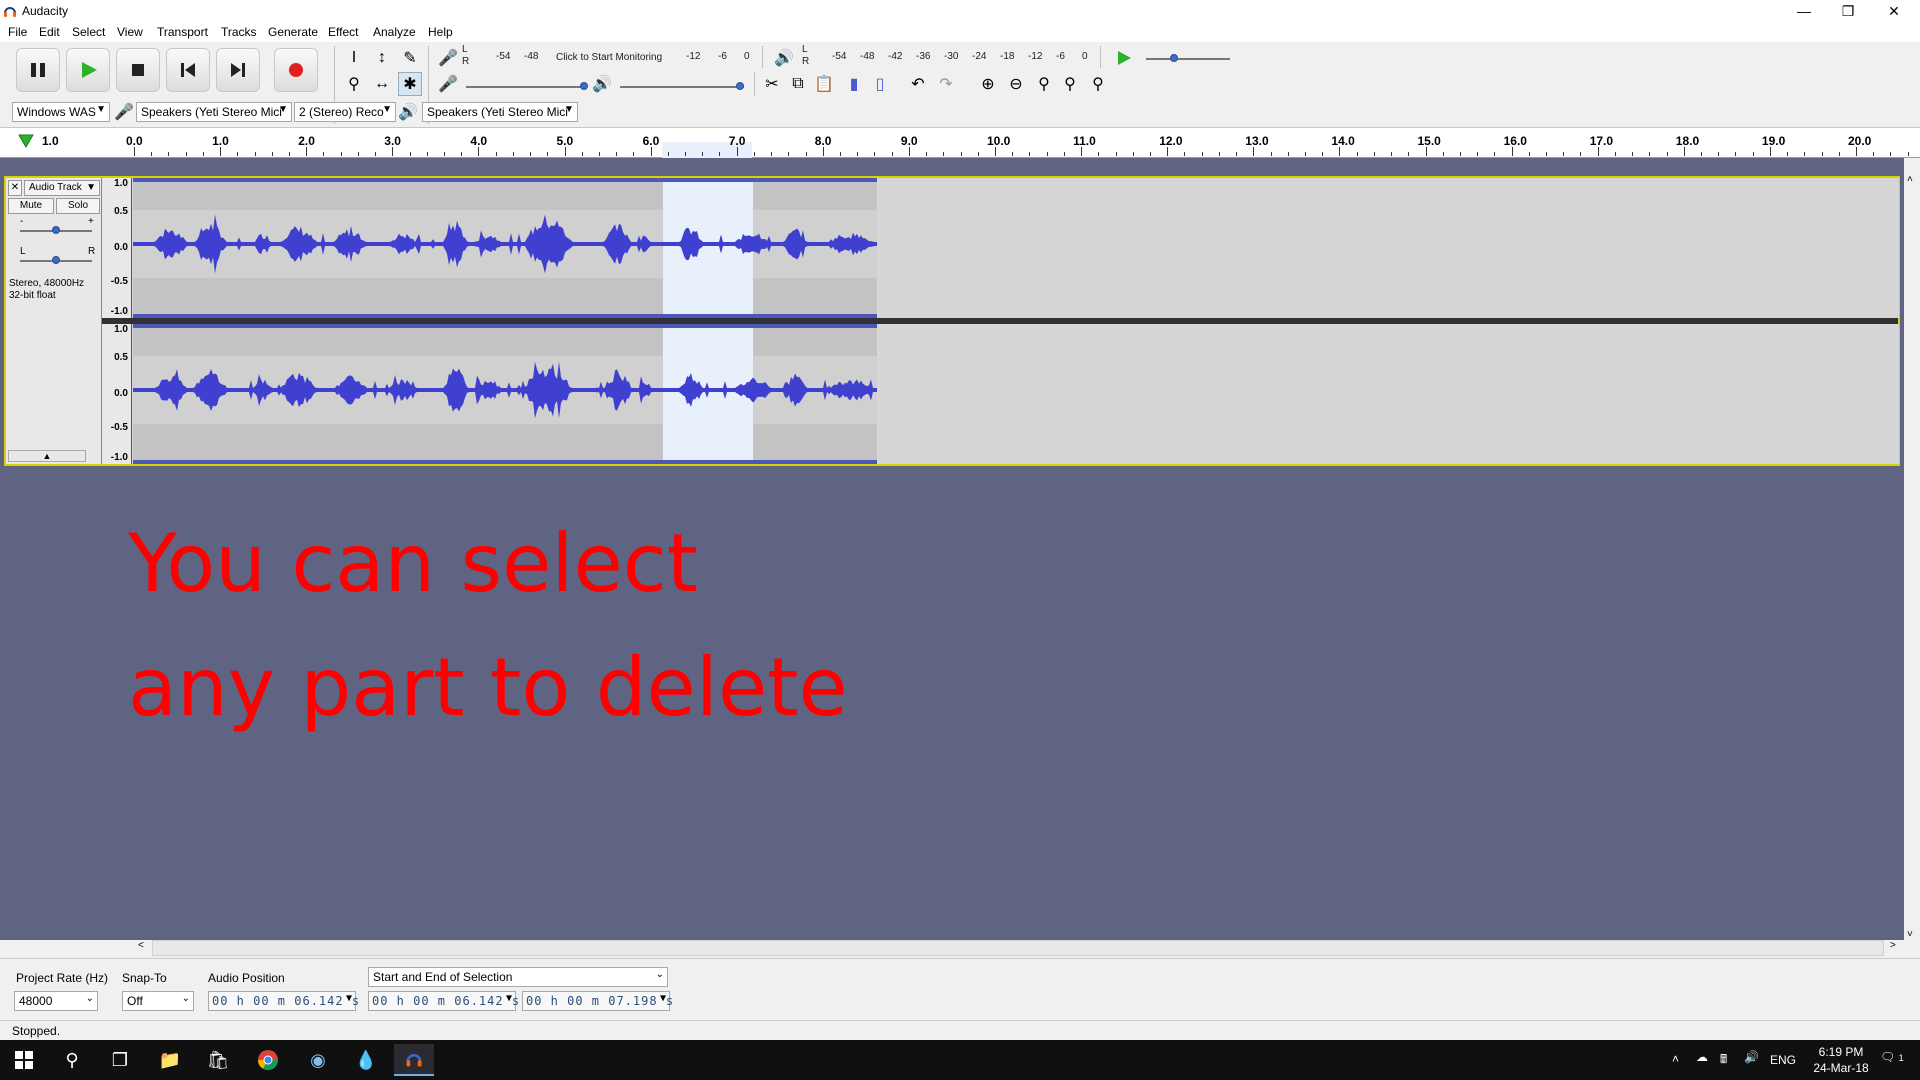 The height and width of the screenshot is (1080, 1920). I want to click on envelope-tool: ↕, so click(382, 58).